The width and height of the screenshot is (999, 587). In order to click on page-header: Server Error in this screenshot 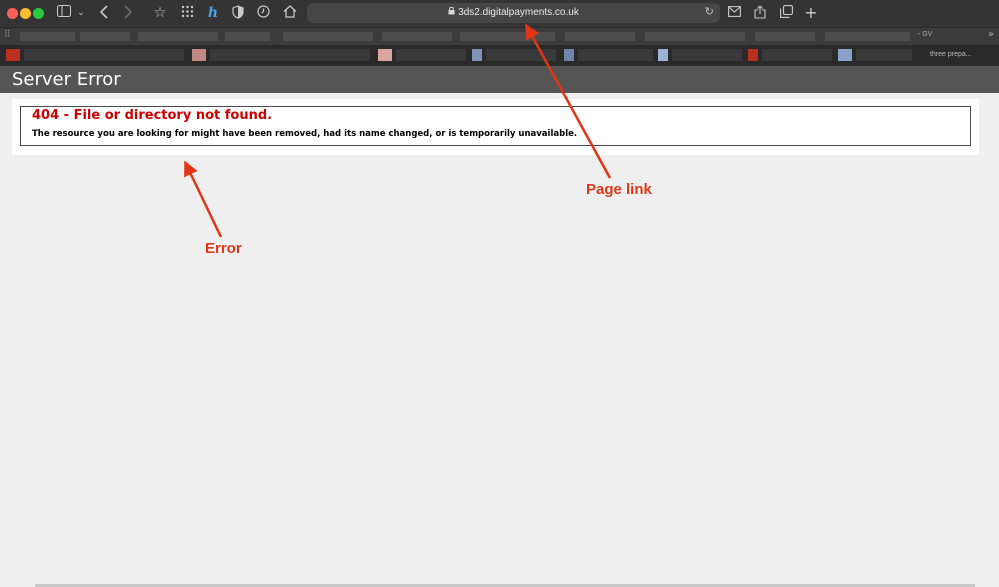, I will do `click(499, 79)`.